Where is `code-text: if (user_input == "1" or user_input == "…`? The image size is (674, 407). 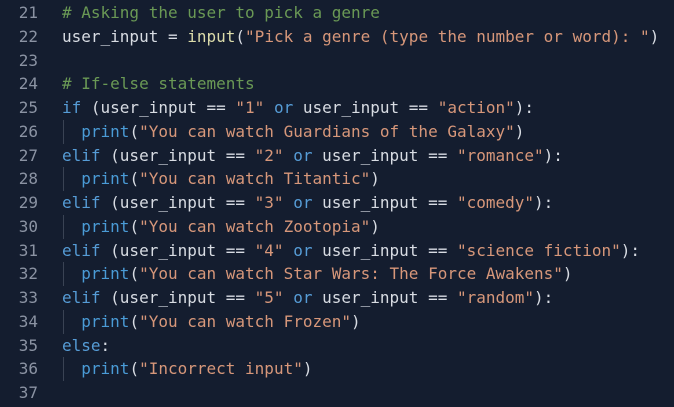 code-text: if (user_input == "1" or user_input == "… is located at coordinates (298, 108).